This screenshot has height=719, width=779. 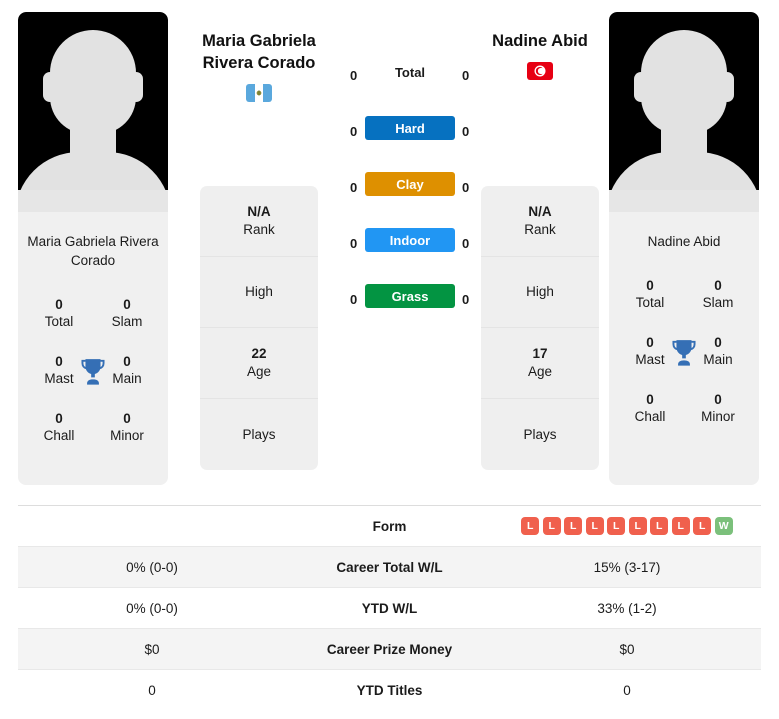 I want to click on flag-wrap-left, so click(x=259, y=93).